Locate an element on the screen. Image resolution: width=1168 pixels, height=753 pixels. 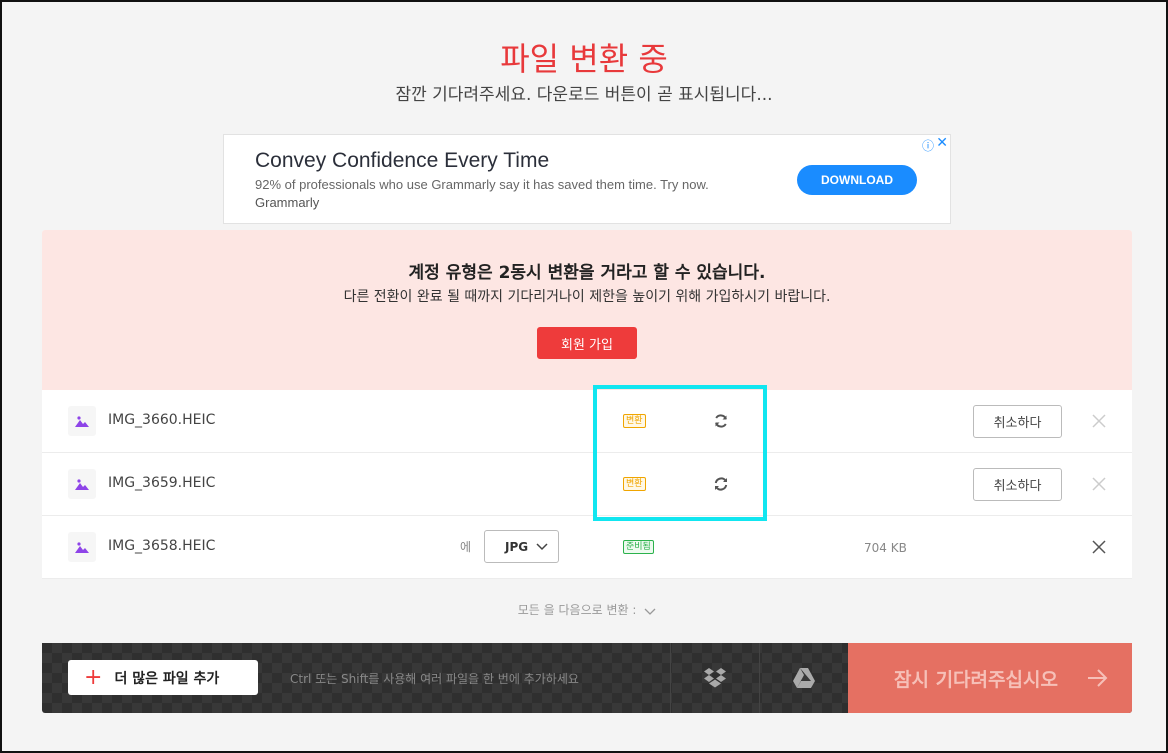
ad-brand: Grammarly is located at coordinates (287, 202).